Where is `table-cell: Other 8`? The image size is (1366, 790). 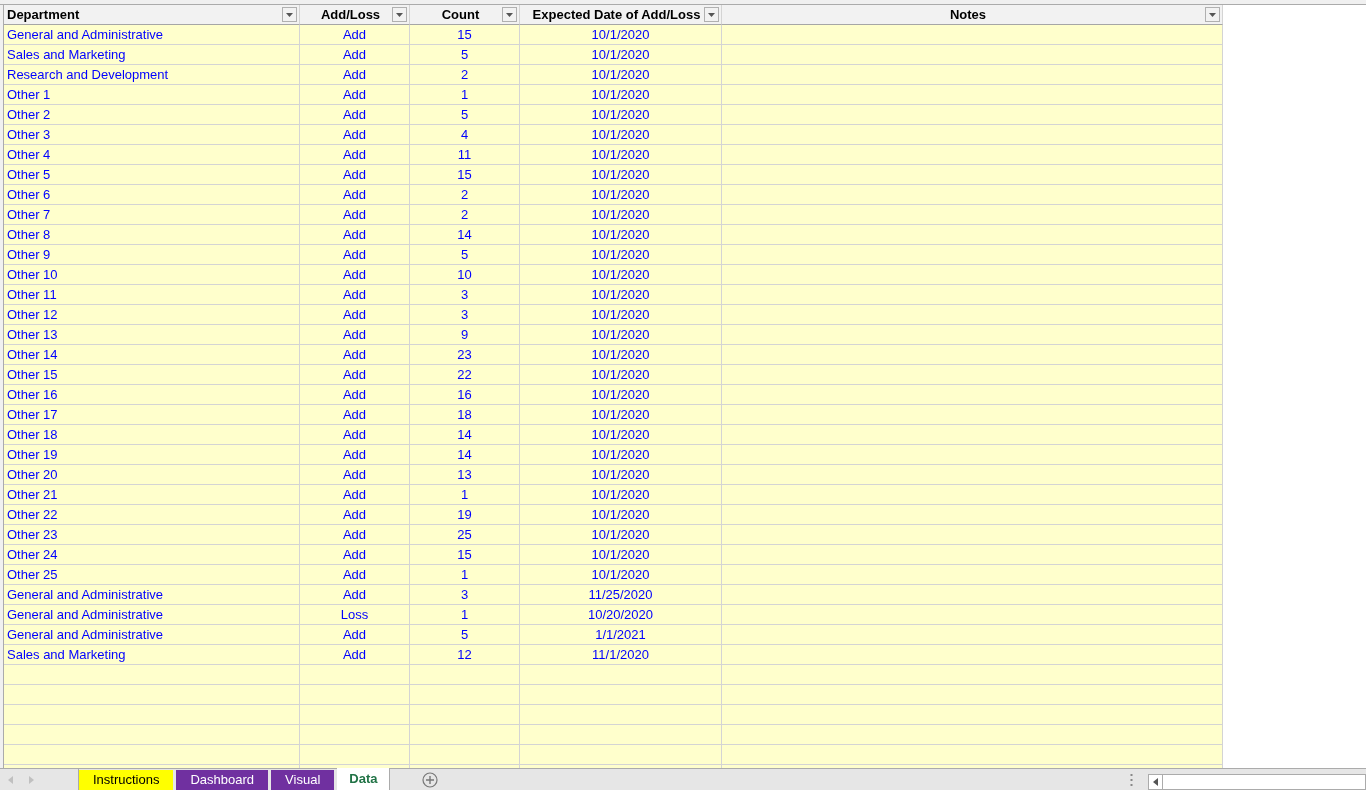
table-cell: Other 8 is located at coordinates (152, 235).